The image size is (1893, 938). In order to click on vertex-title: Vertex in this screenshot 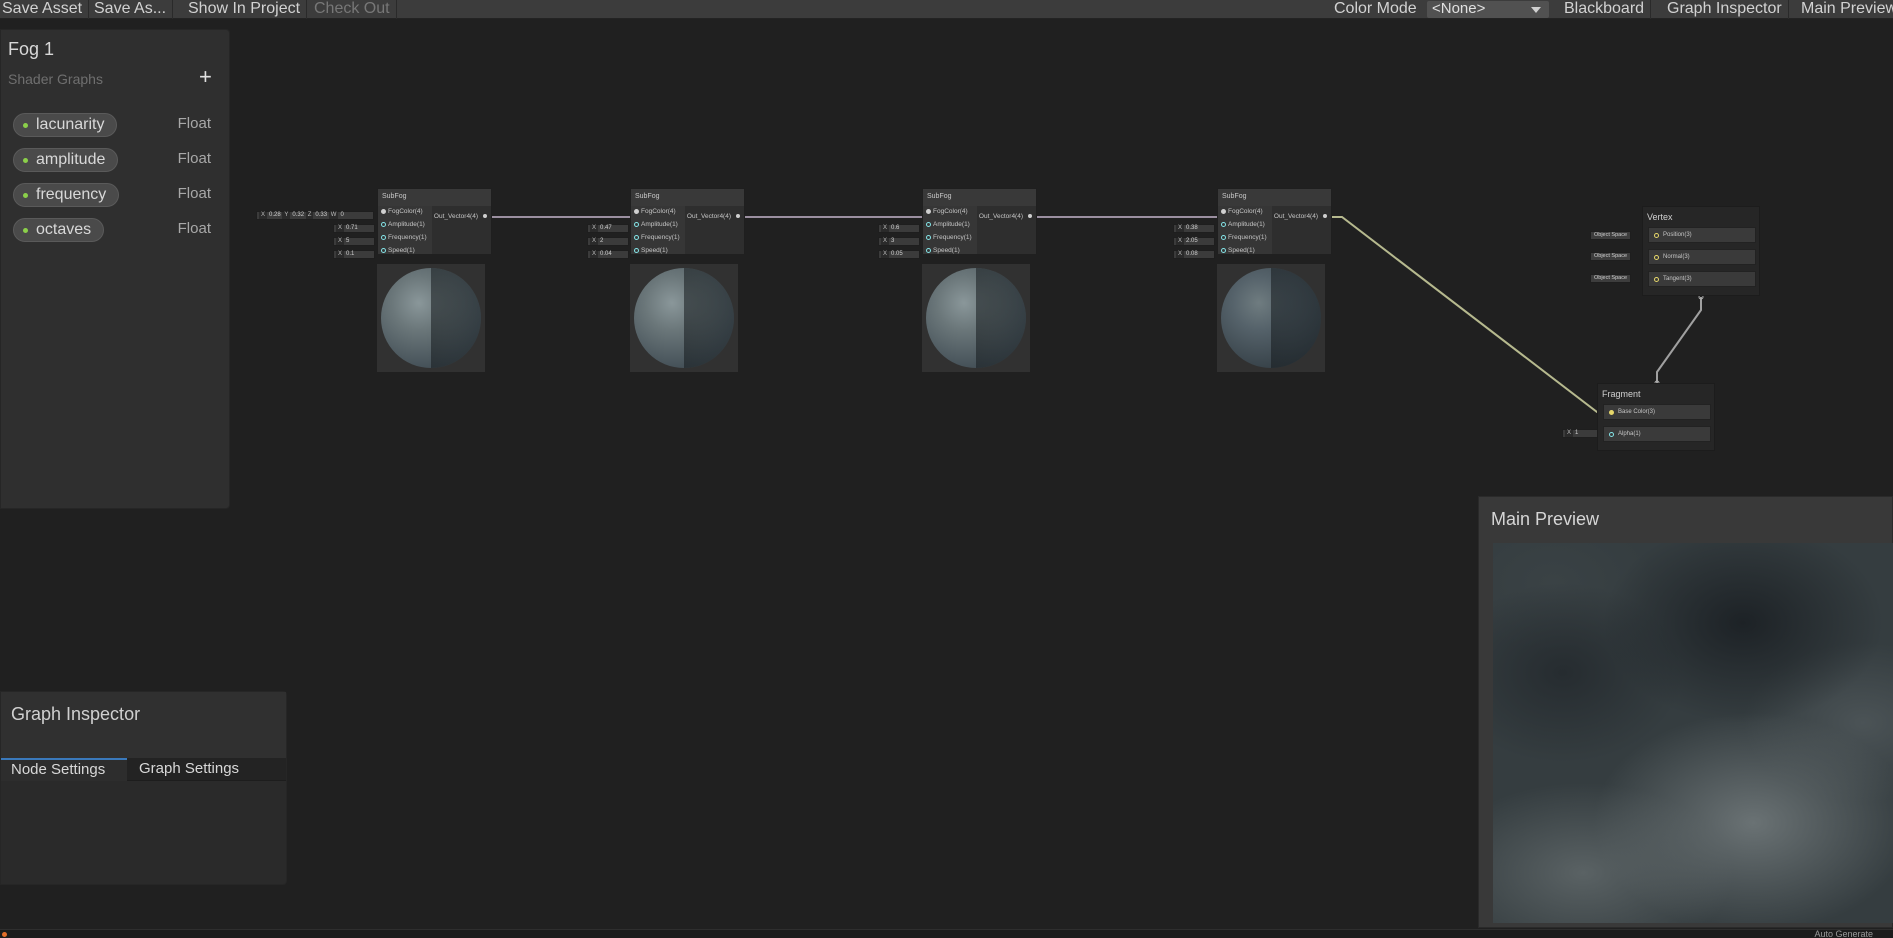, I will do `click(1660, 217)`.